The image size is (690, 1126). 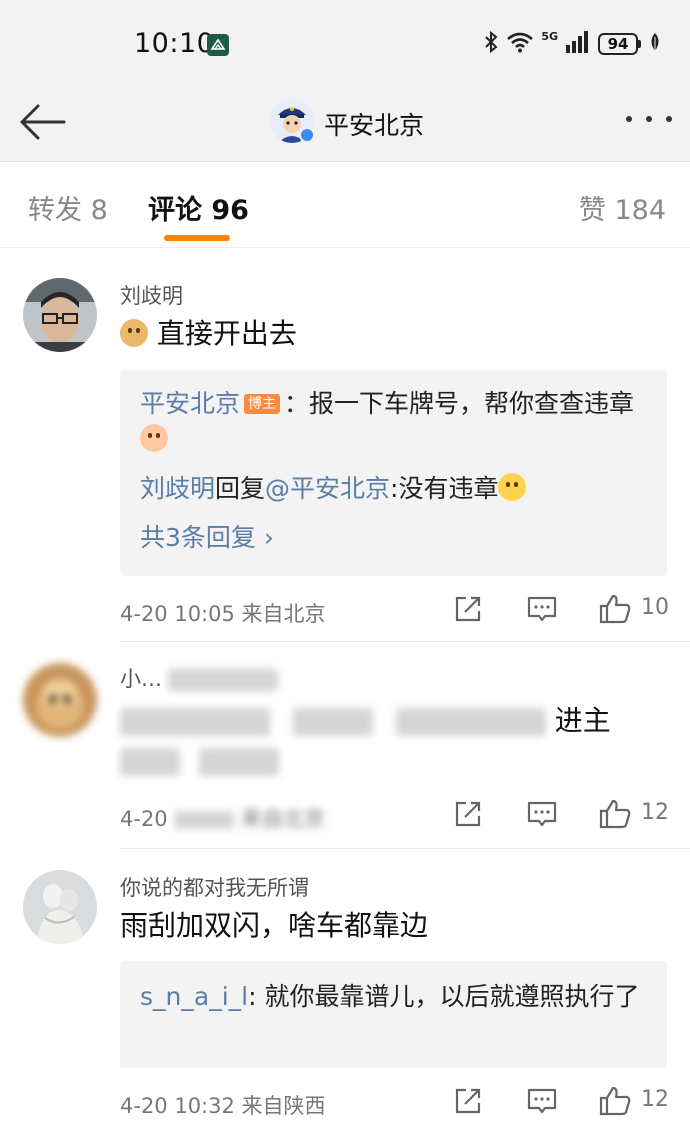 What do you see at coordinates (214, 887) in the screenshot?
I see `comment-username: 你说的都对我无所谓` at bounding box center [214, 887].